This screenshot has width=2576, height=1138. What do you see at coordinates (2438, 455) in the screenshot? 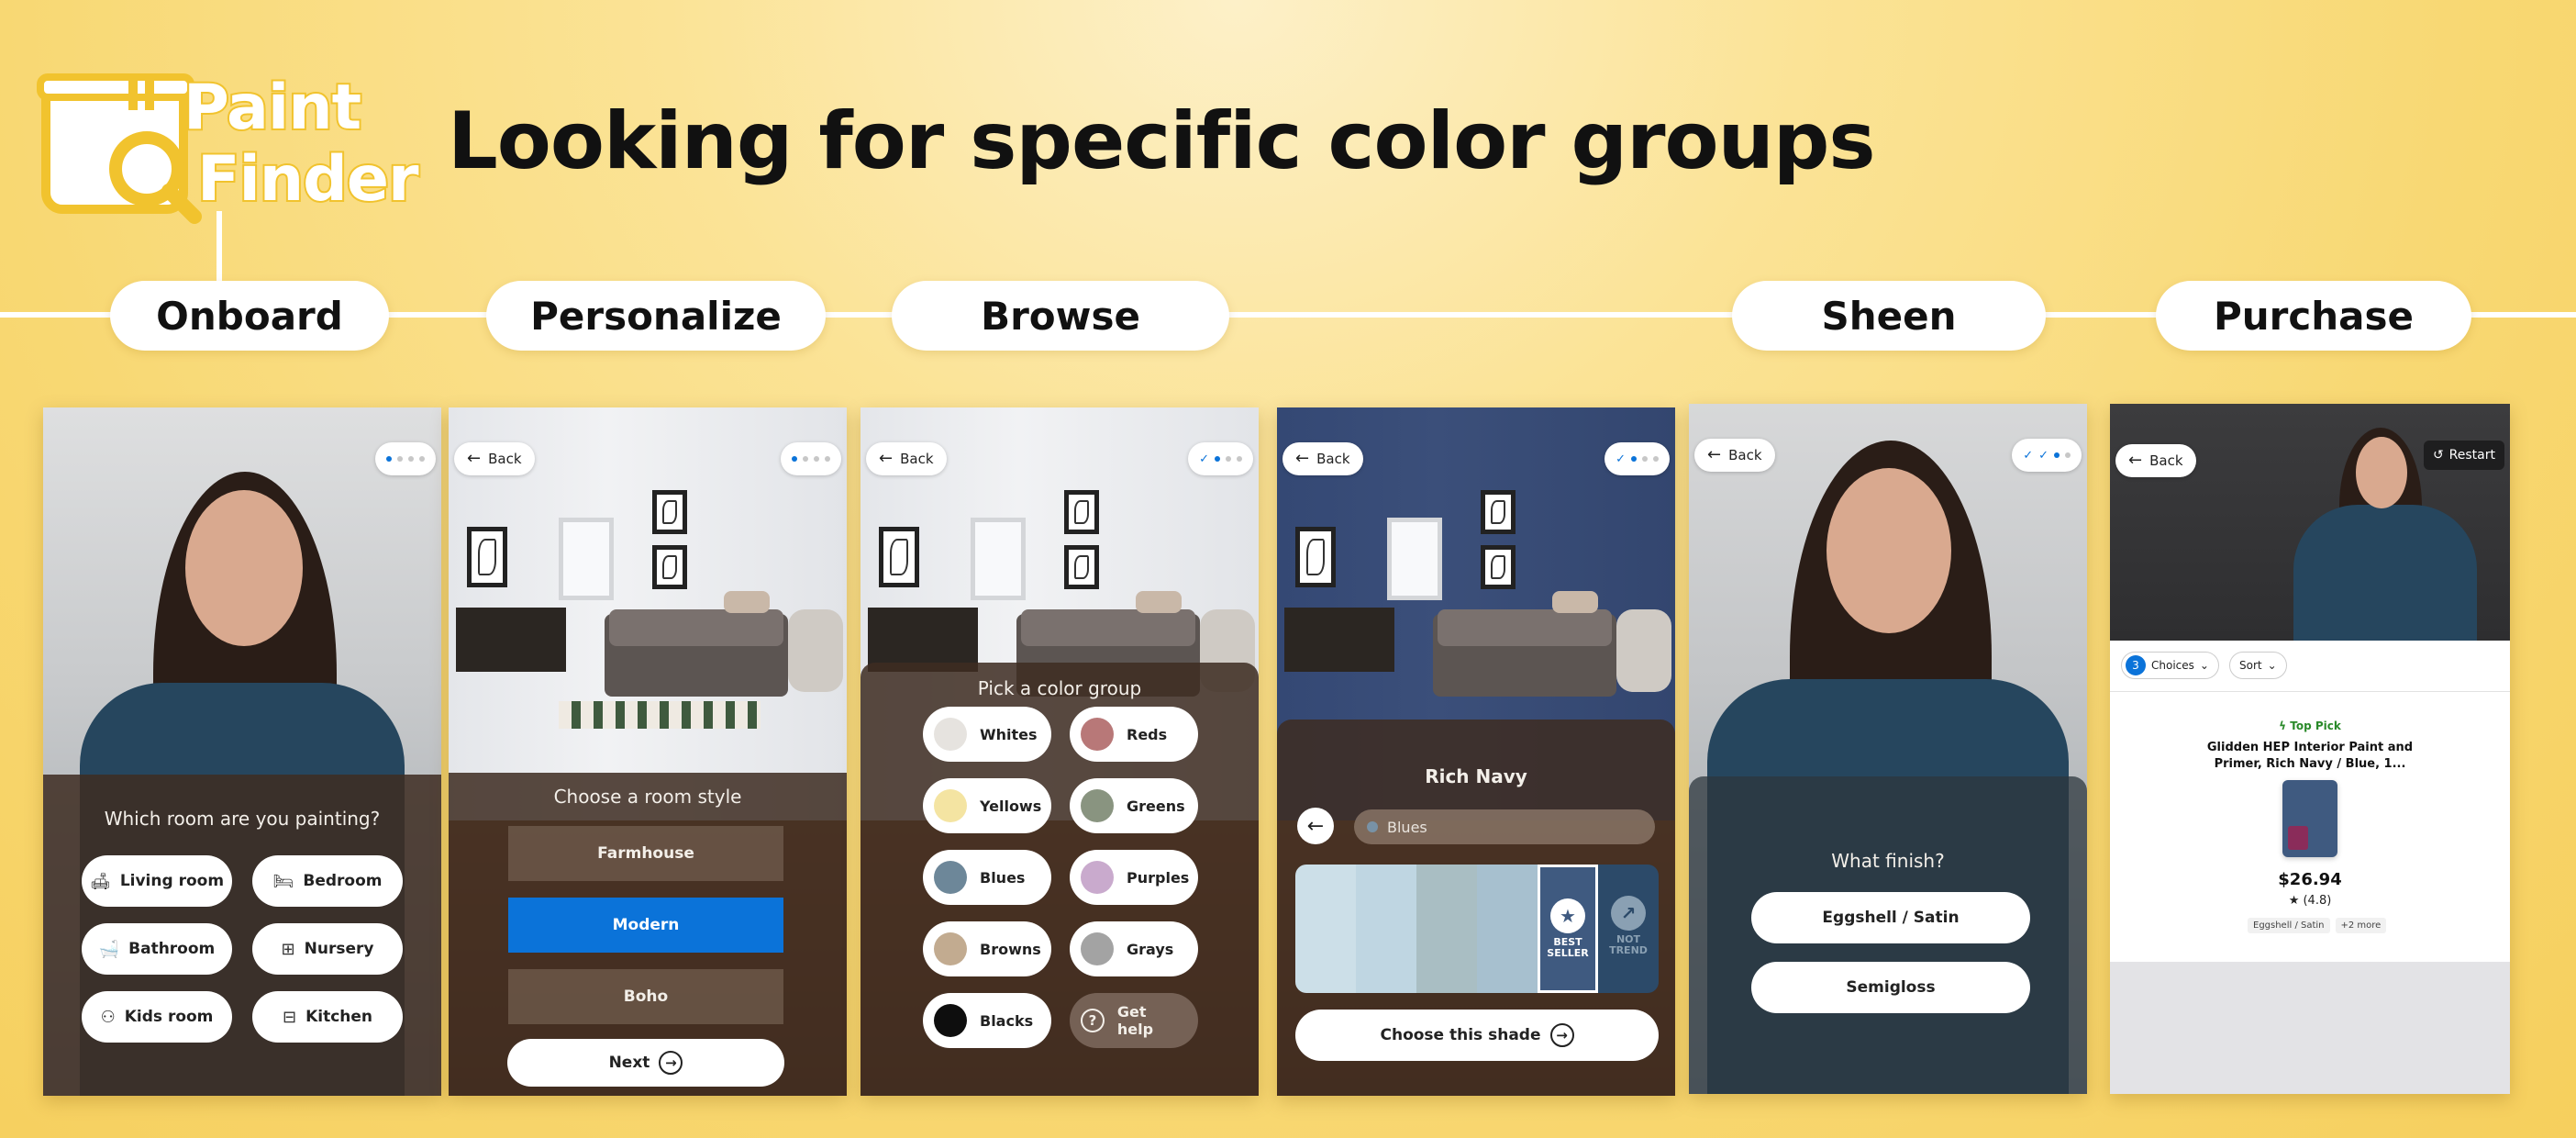
I see `restart-icon: ↺` at bounding box center [2438, 455].